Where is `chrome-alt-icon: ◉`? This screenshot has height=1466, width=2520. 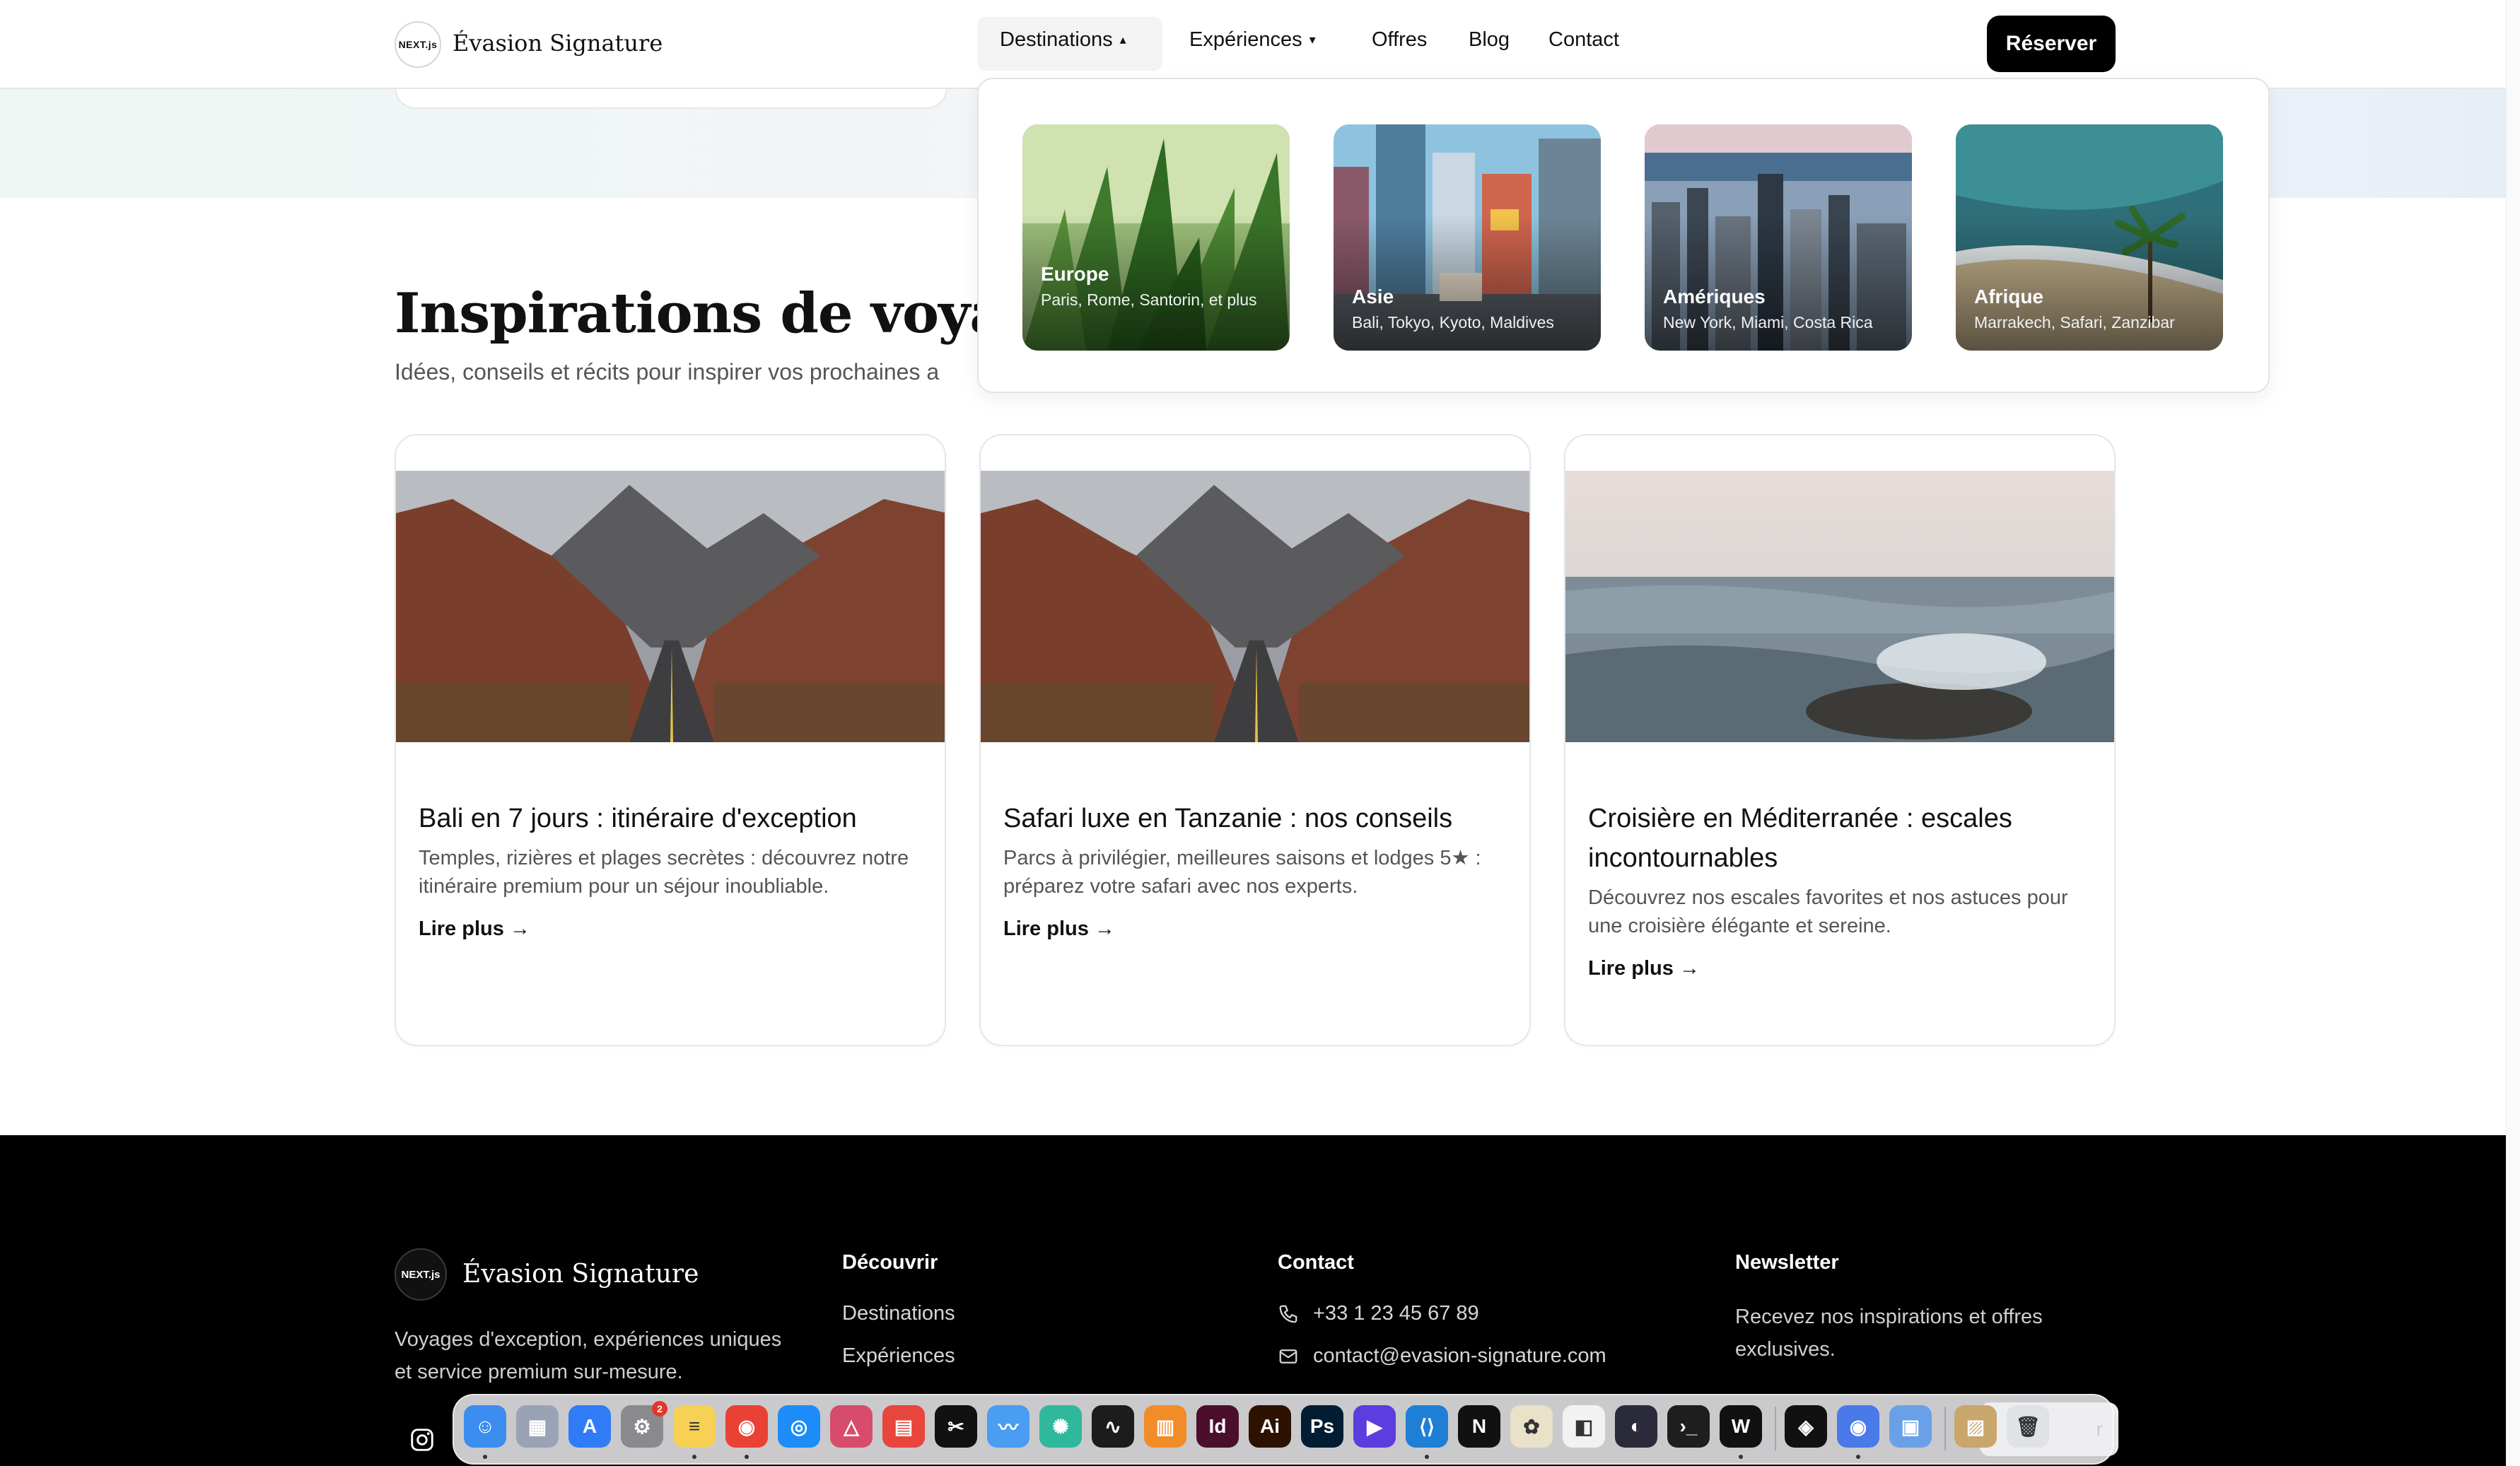 chrome-alt-icon: ◉ is located at coordinates (1858, 1426).